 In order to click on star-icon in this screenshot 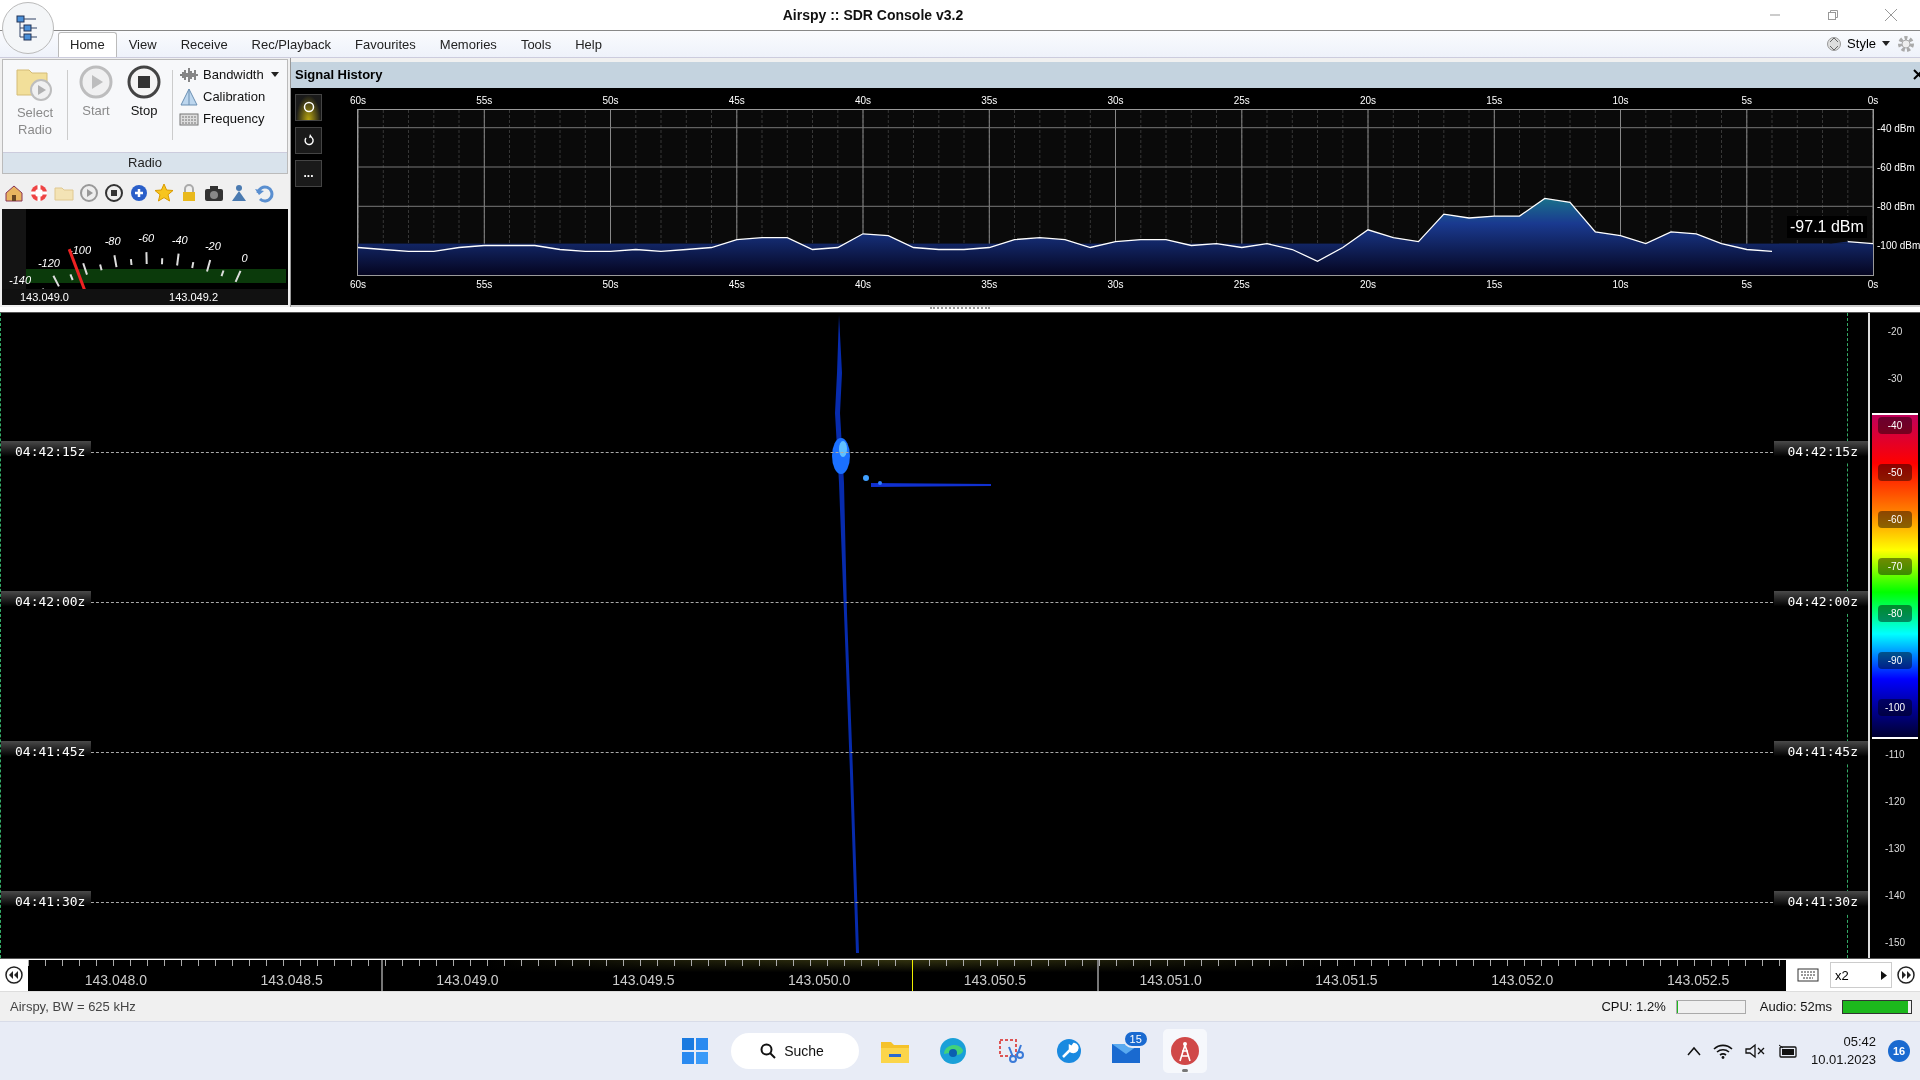, I will do `click(164, 192)`.